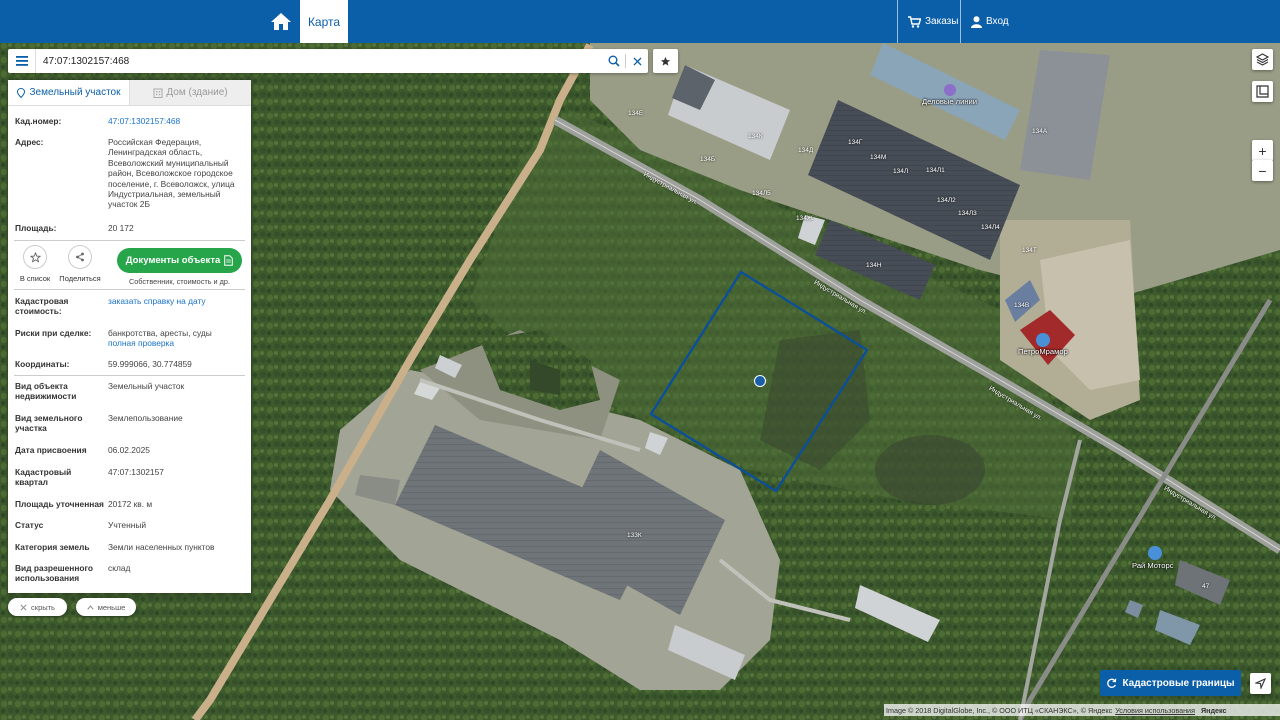 This screenshot has width=1280, height=720. I want to click on document-icon, so click(229, 260).